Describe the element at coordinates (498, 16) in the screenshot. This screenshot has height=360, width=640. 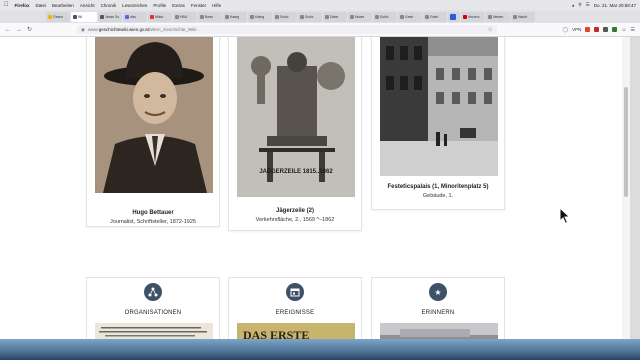
I see `browser-tab: Neben` at that location.